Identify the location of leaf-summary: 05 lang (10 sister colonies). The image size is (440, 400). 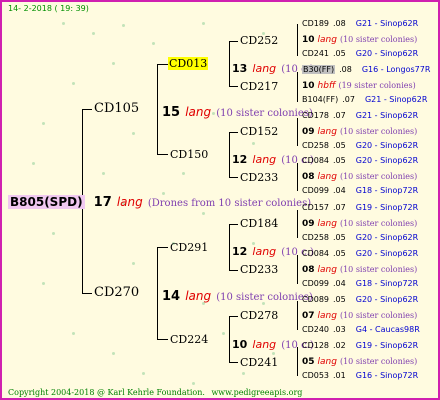
(359, 362).